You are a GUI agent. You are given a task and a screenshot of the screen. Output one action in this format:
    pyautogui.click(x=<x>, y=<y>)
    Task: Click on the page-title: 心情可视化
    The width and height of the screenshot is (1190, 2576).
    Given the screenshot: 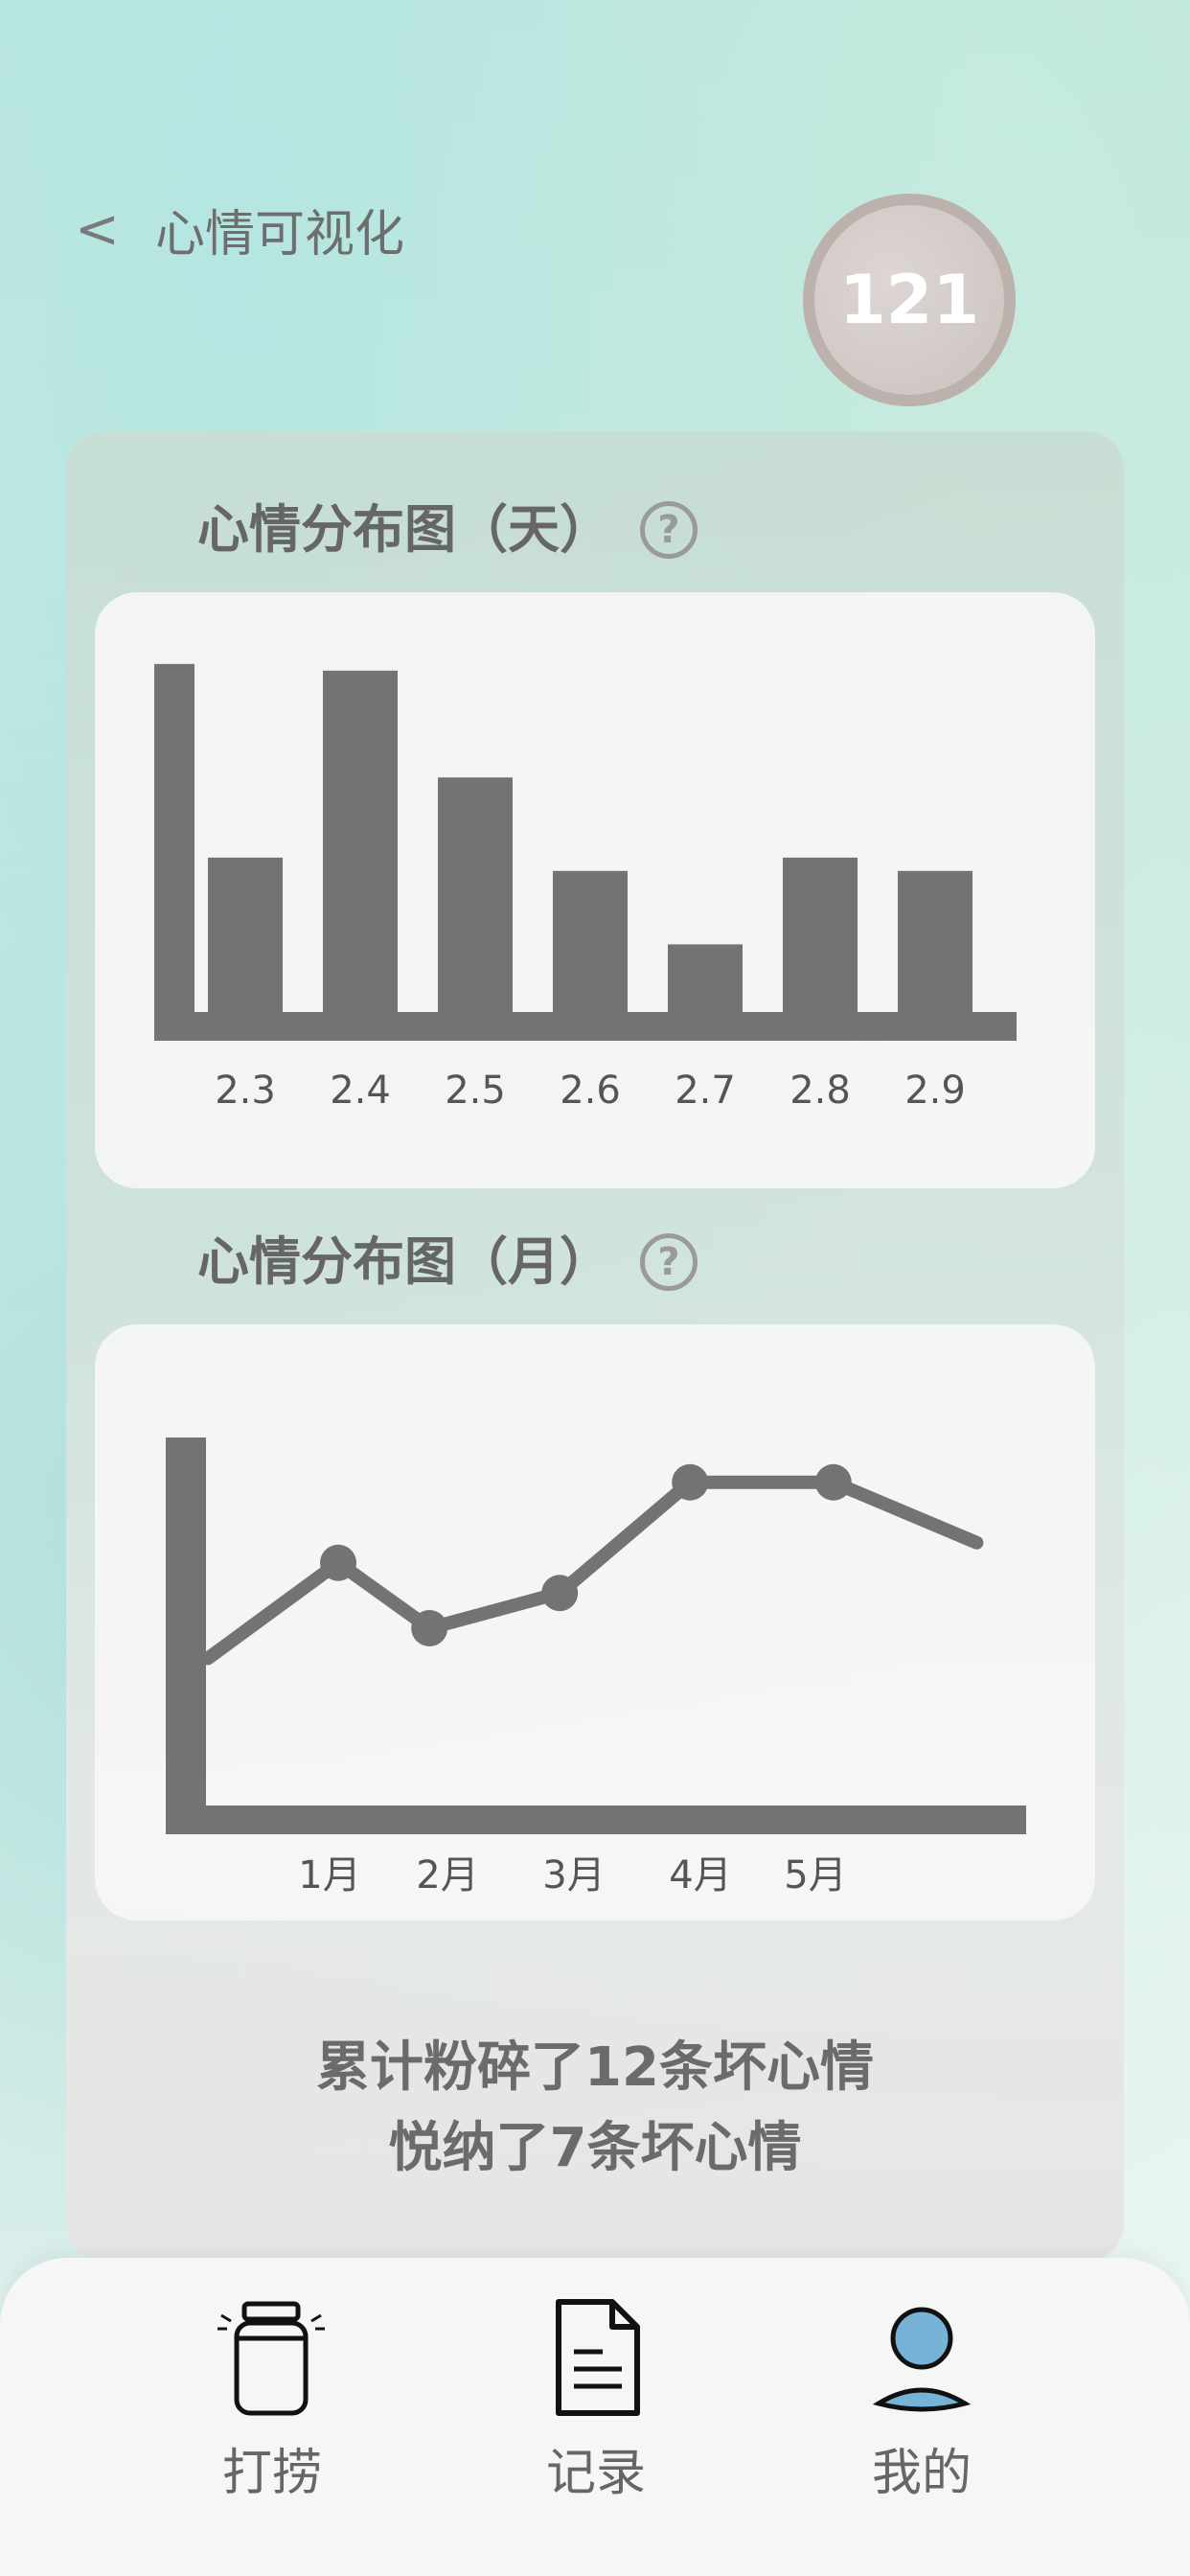 What is the action you would take?
    pyautogui.click(x=280, y=235)
    